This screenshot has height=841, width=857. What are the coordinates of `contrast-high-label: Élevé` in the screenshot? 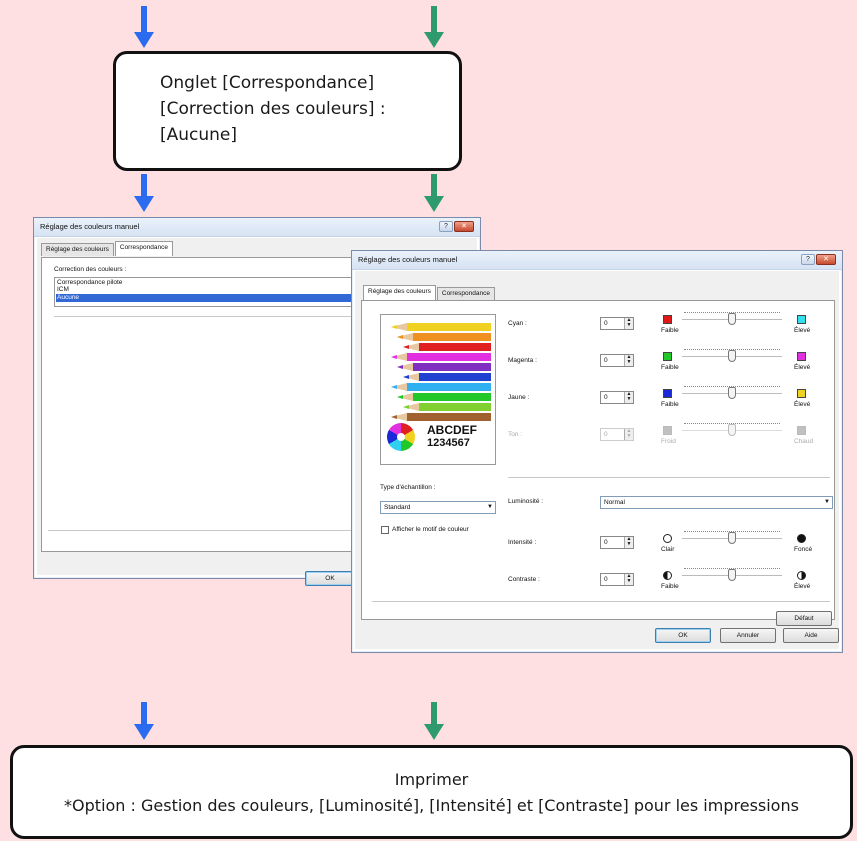 It's located at (802, 586).